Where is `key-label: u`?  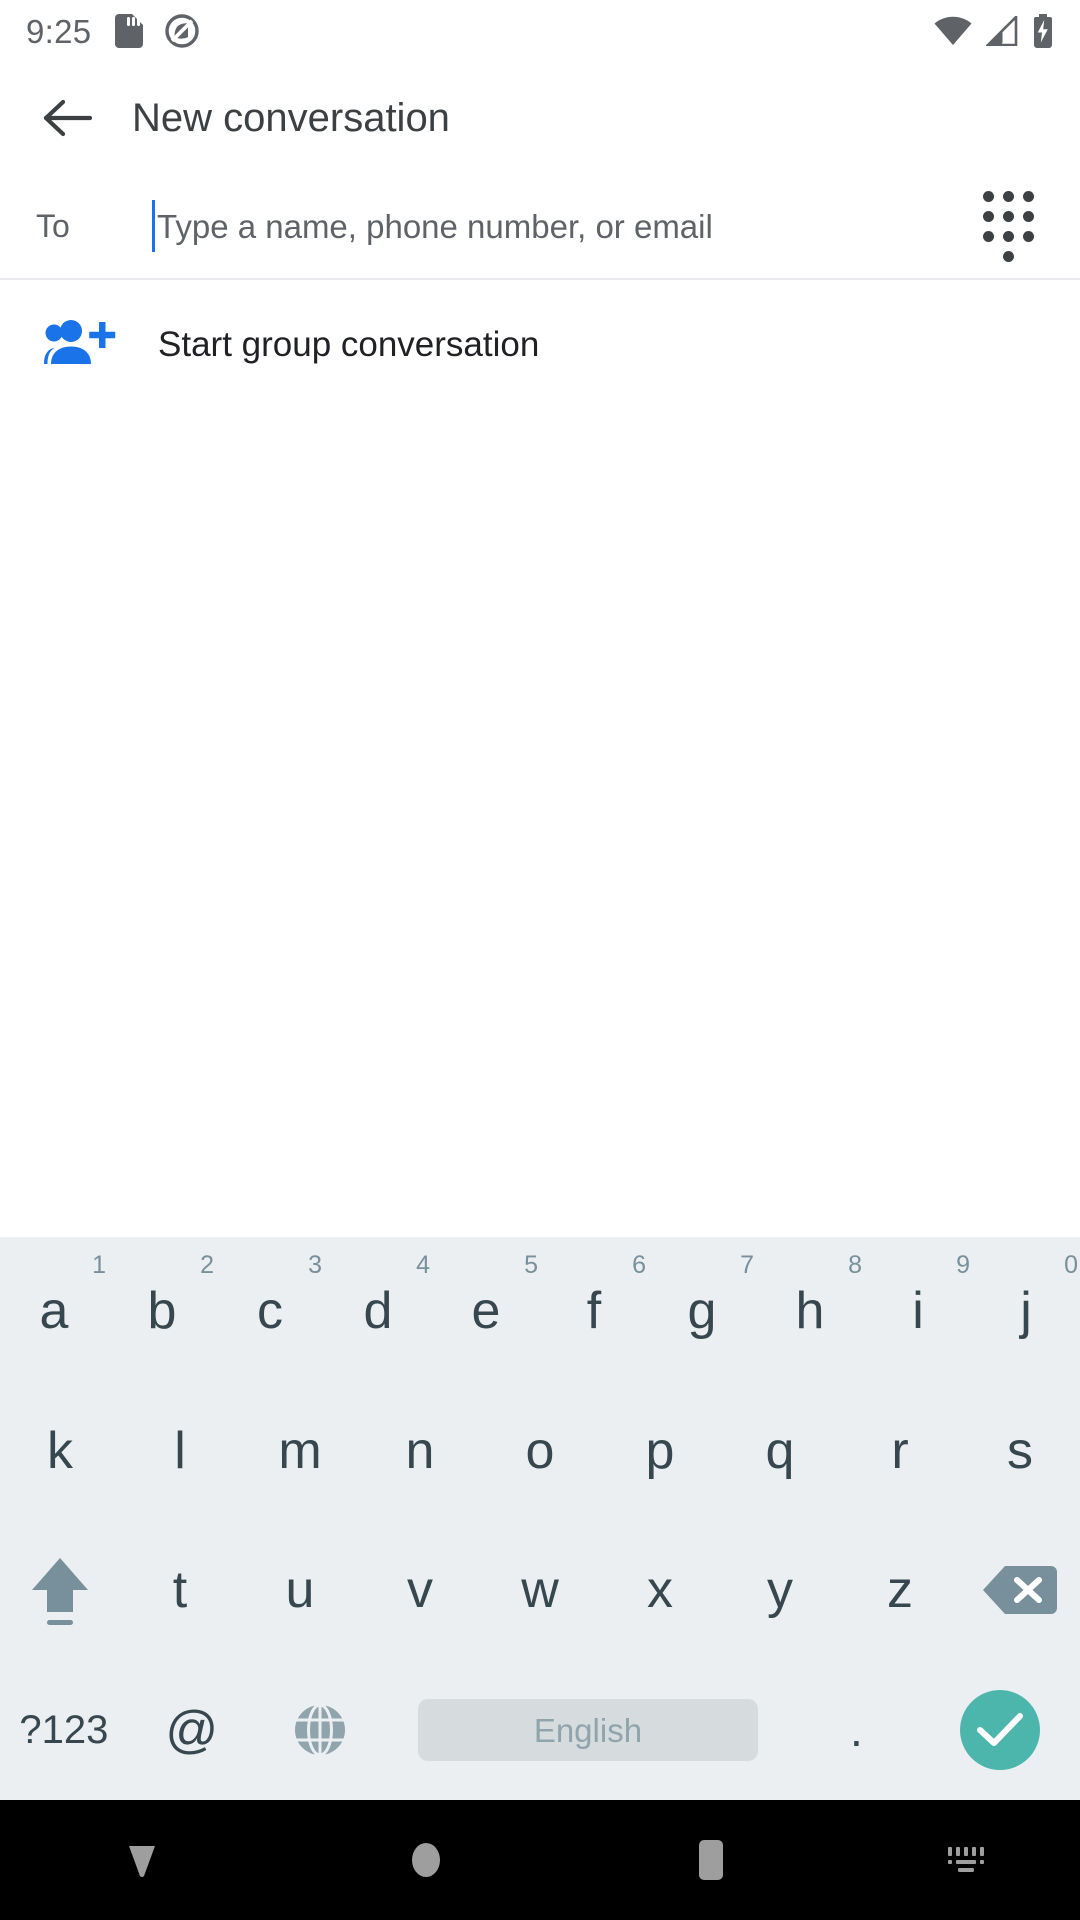
key-label: u is located at coordinates (300, 1590).